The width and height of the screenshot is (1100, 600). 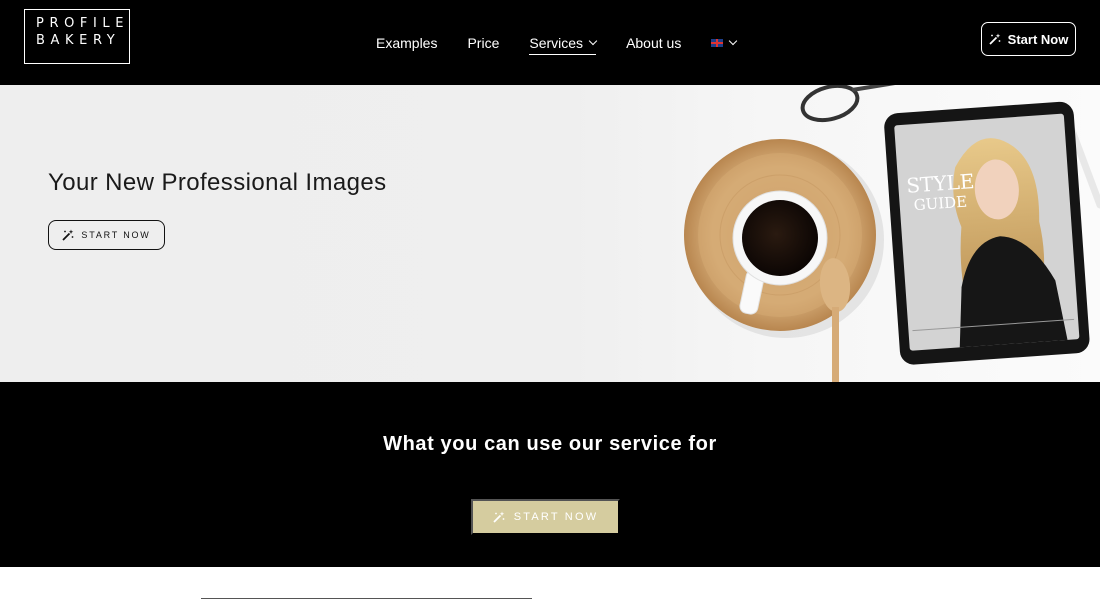 I want to click on nav-item-services-label: Services, so click(x=556, y=43).